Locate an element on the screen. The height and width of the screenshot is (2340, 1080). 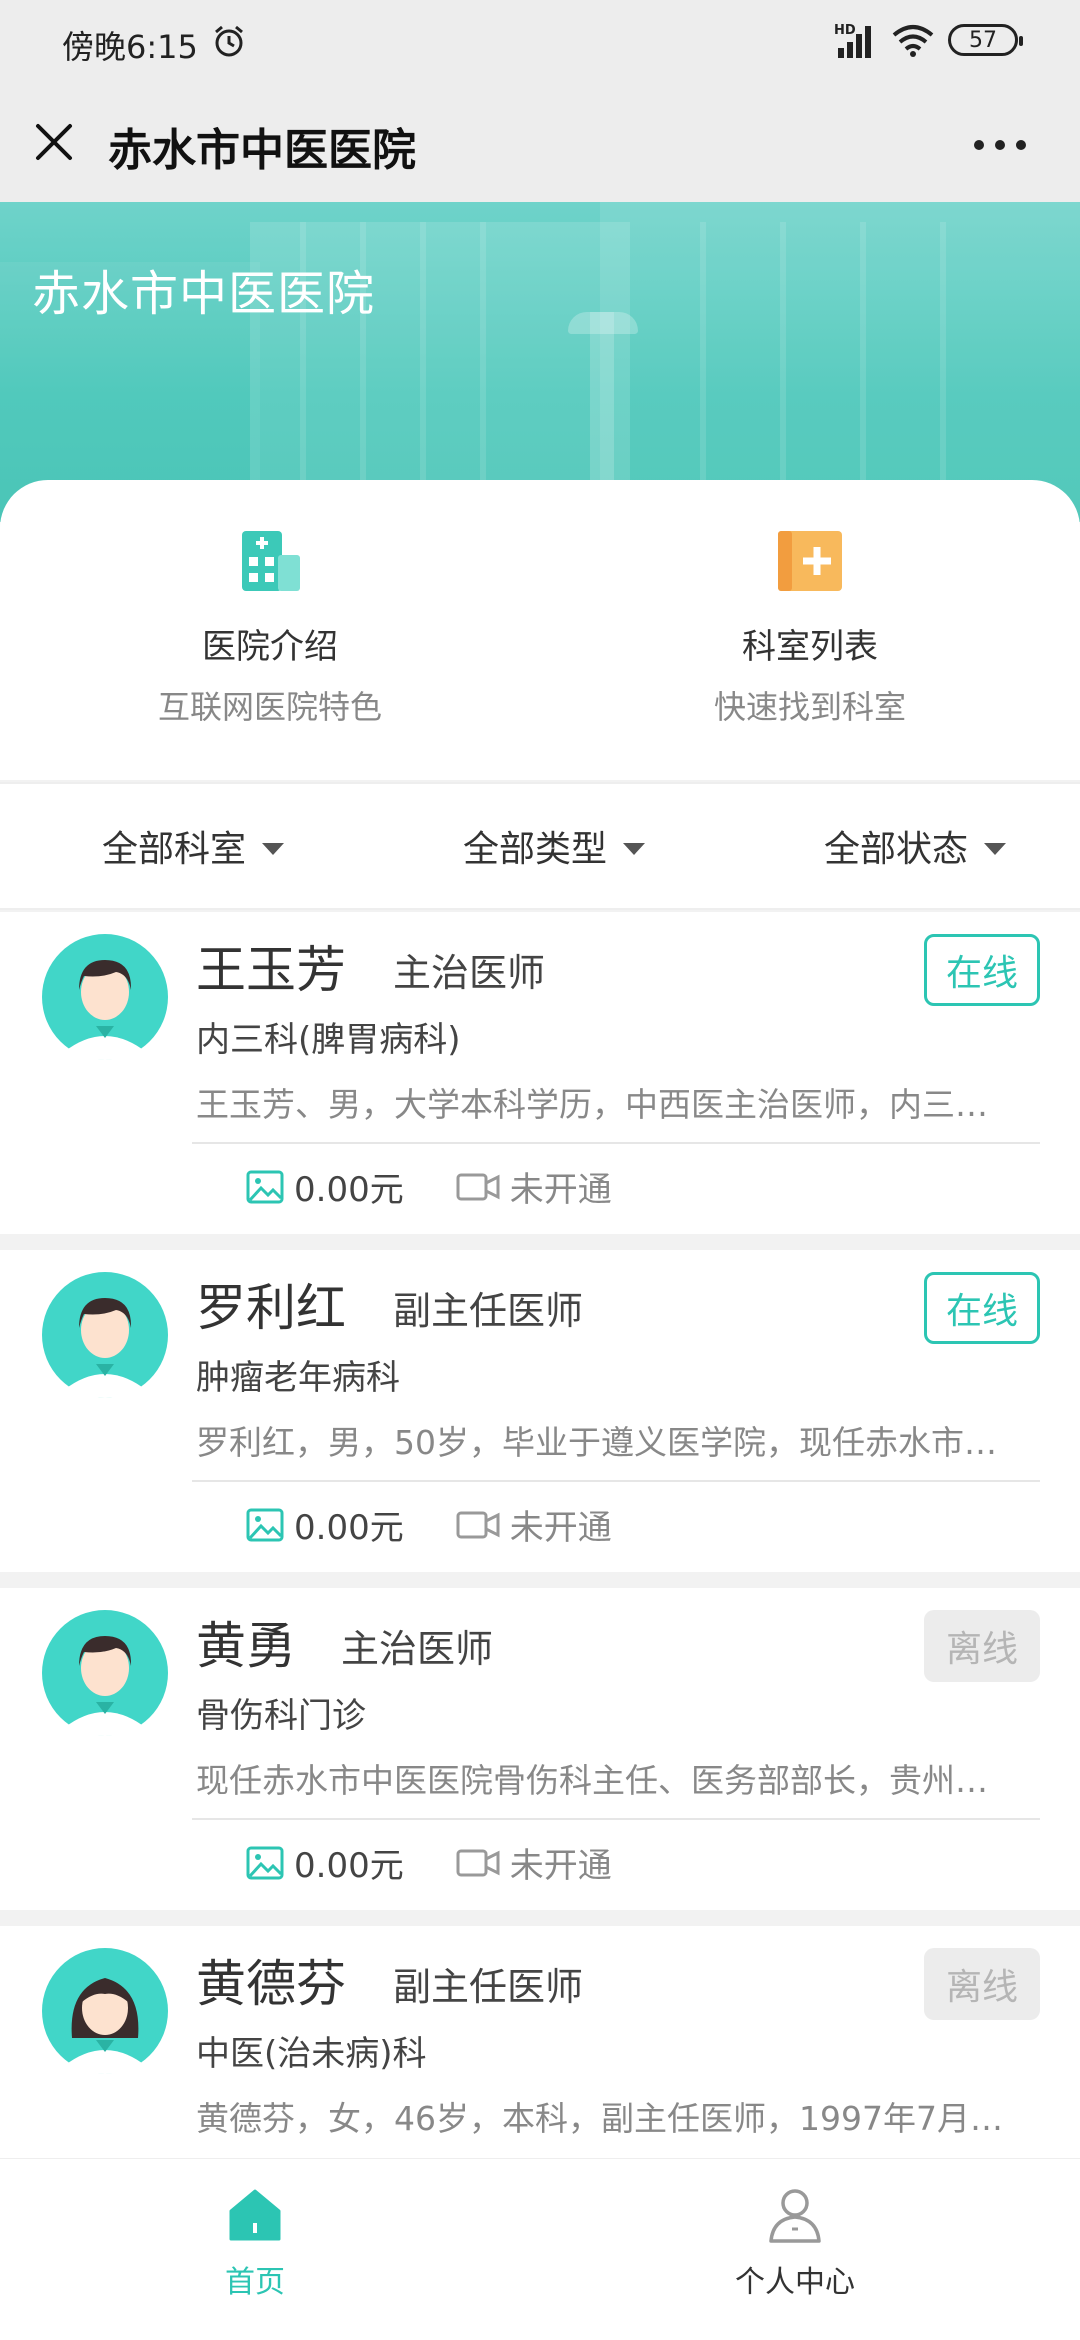
filter-bar: 全部科室 全部类型 全部状态 is located at coordinates (540, 846).